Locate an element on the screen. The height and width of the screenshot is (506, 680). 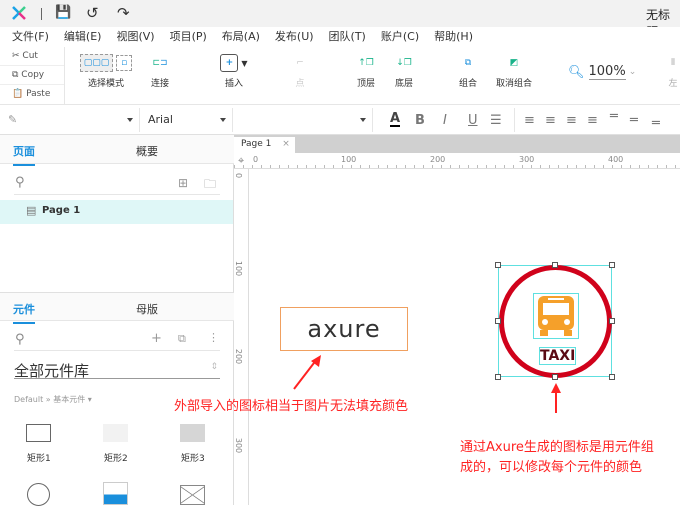
placeholder-widget-icon is located at coordinates (192, 495).